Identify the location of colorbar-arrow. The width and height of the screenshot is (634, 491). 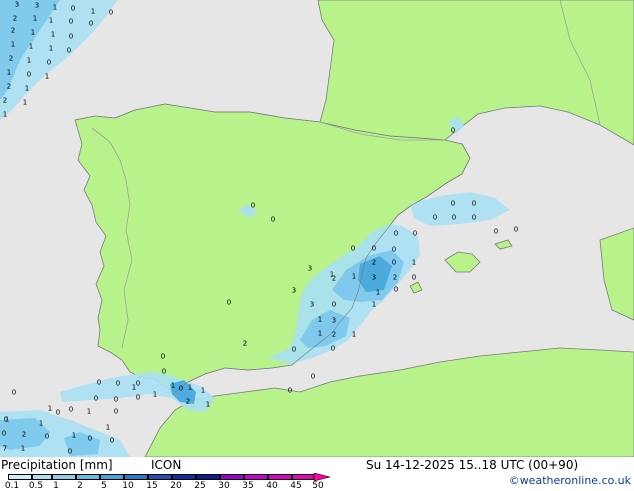
(322, 477).